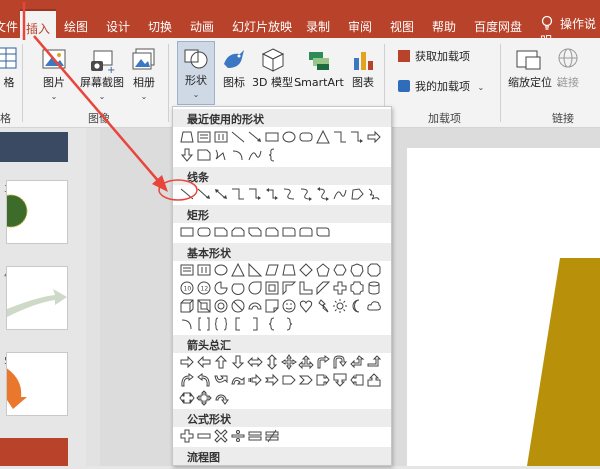  I want to click on moon-icon, so click(357, 306).